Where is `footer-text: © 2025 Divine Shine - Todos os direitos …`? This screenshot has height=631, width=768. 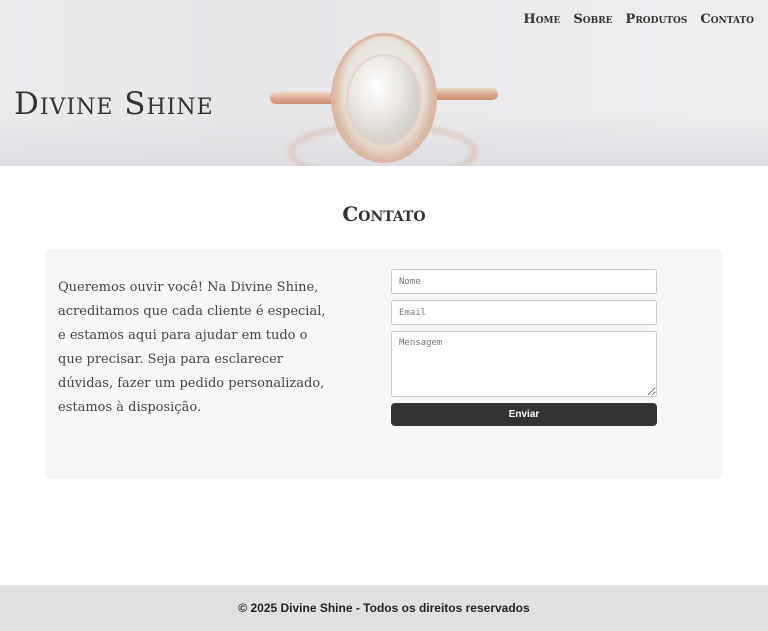
footer-text: © 2025 Divine Shine - Todos os direitos … is located at coordinates (384, 608).